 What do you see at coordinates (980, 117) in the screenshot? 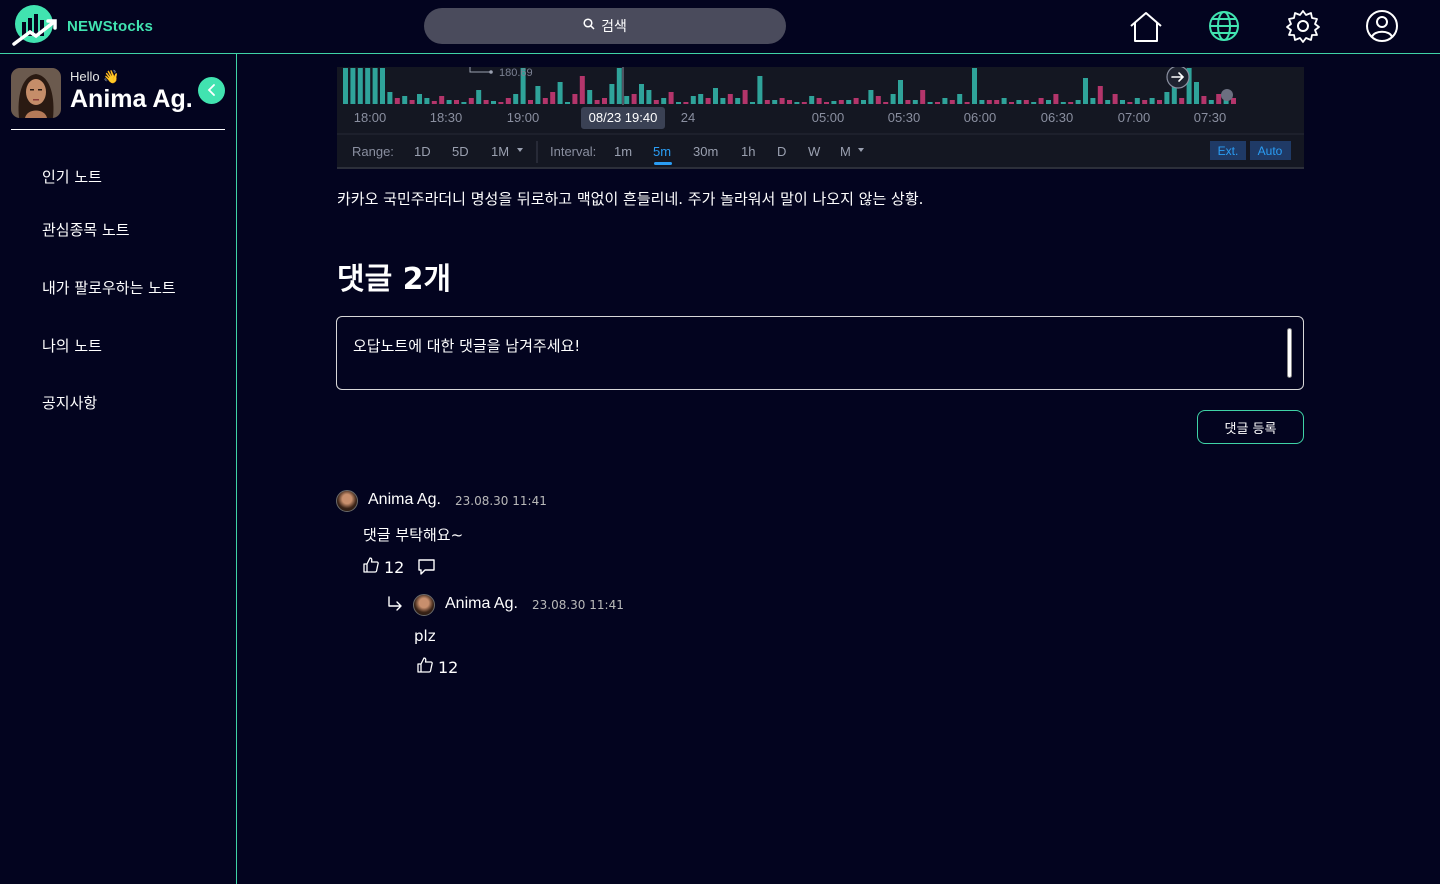
I see `time-tick-label: 06:00` at bounding box center [980, 117].